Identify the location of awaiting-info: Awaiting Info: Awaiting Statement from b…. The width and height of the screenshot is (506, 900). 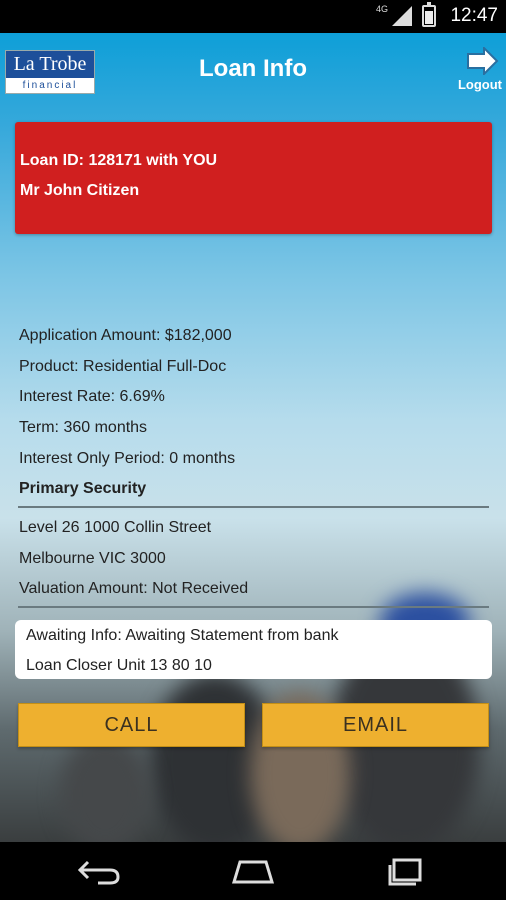
(182, 635).